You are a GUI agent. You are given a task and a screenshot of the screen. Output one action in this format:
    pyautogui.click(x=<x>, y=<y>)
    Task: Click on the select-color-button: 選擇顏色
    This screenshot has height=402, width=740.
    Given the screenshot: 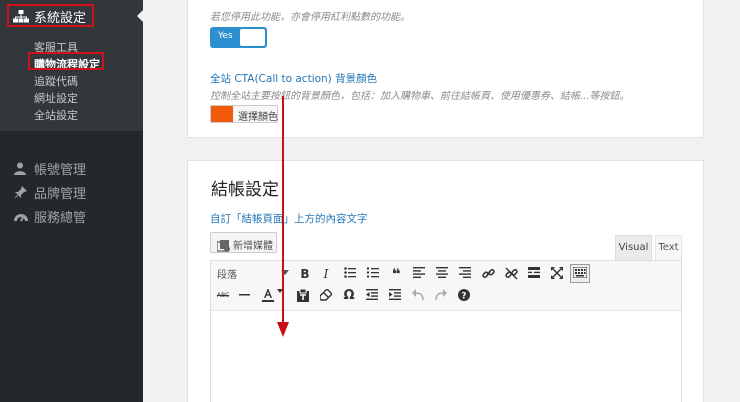 What is the action you would take?
    pyautogui.click(x=244, y=114)
    